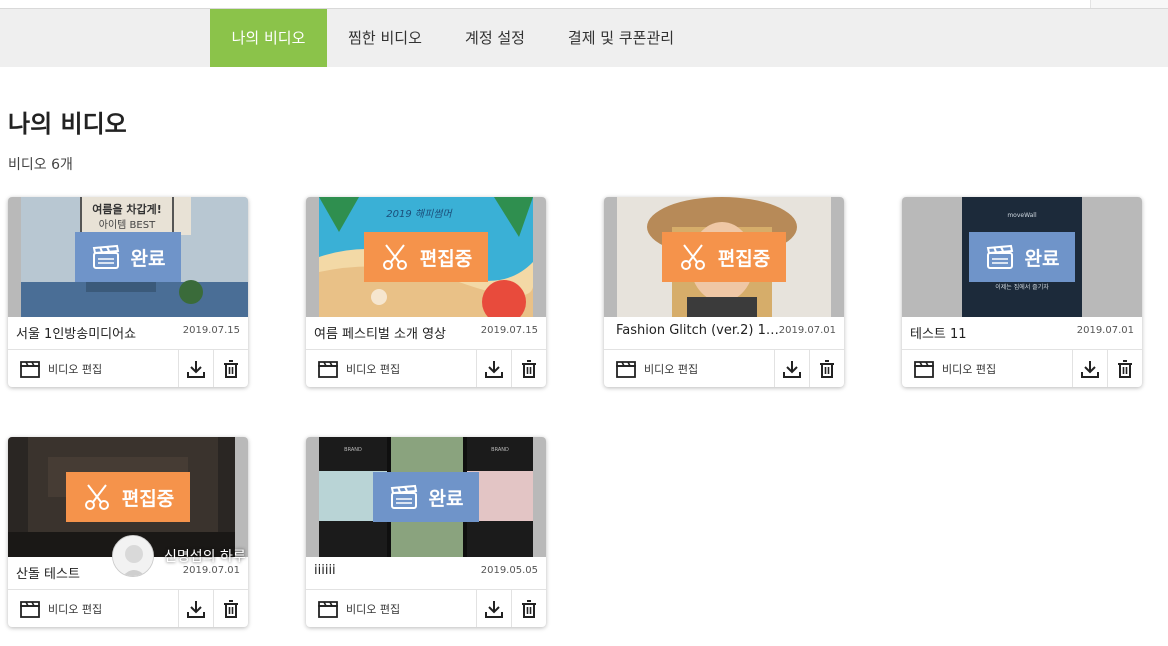  I want to click on video-thumbnail: moveWall 이제는 집에서 즐기자 완료, so click(1022, 257).